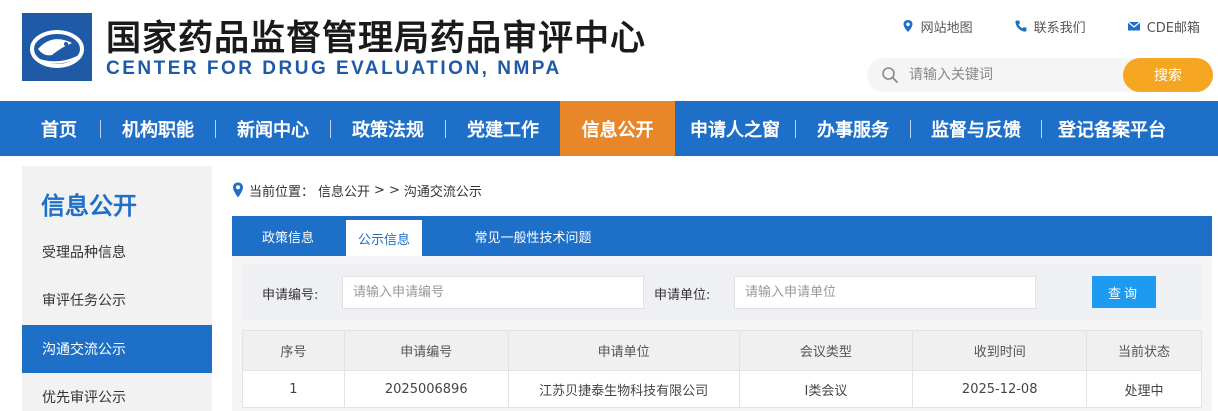 Image resolution: width=1218 pixels, height=411 pixels. Describe the element at coordinates (442, 192) in the screenshot. I see `breadcrumb-current: 沟通交流公示` at that location.